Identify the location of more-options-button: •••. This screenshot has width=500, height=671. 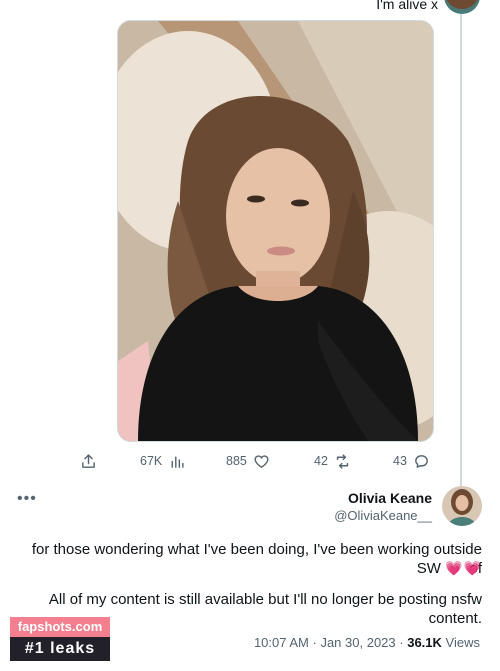
(27, 499).